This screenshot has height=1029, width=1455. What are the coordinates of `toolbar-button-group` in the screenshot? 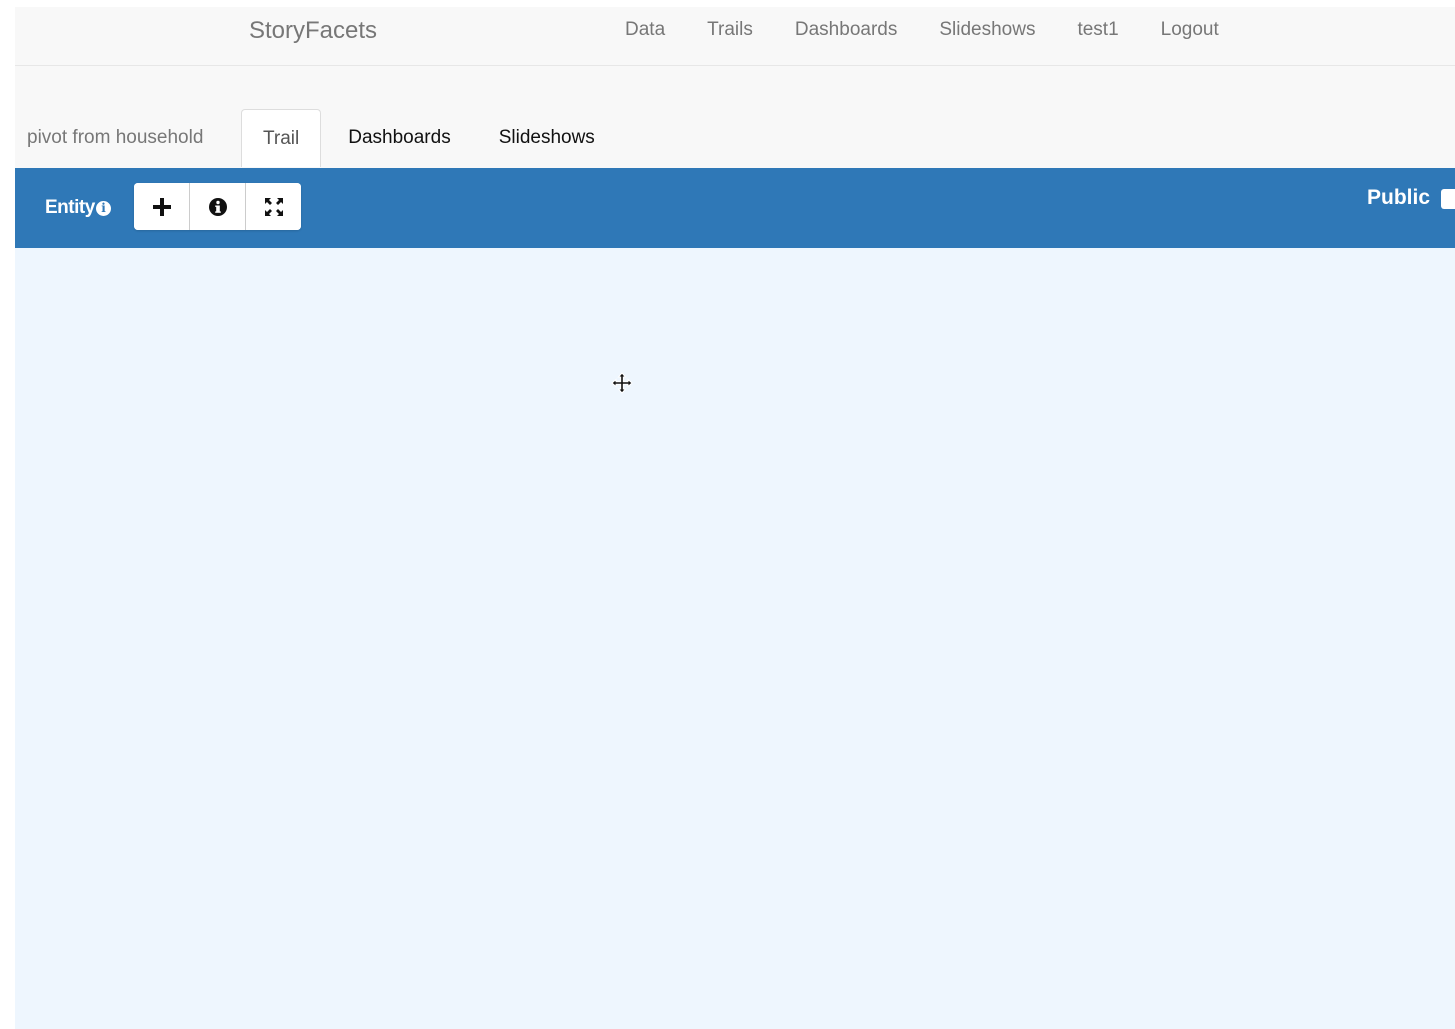 It's located at (217, 206).